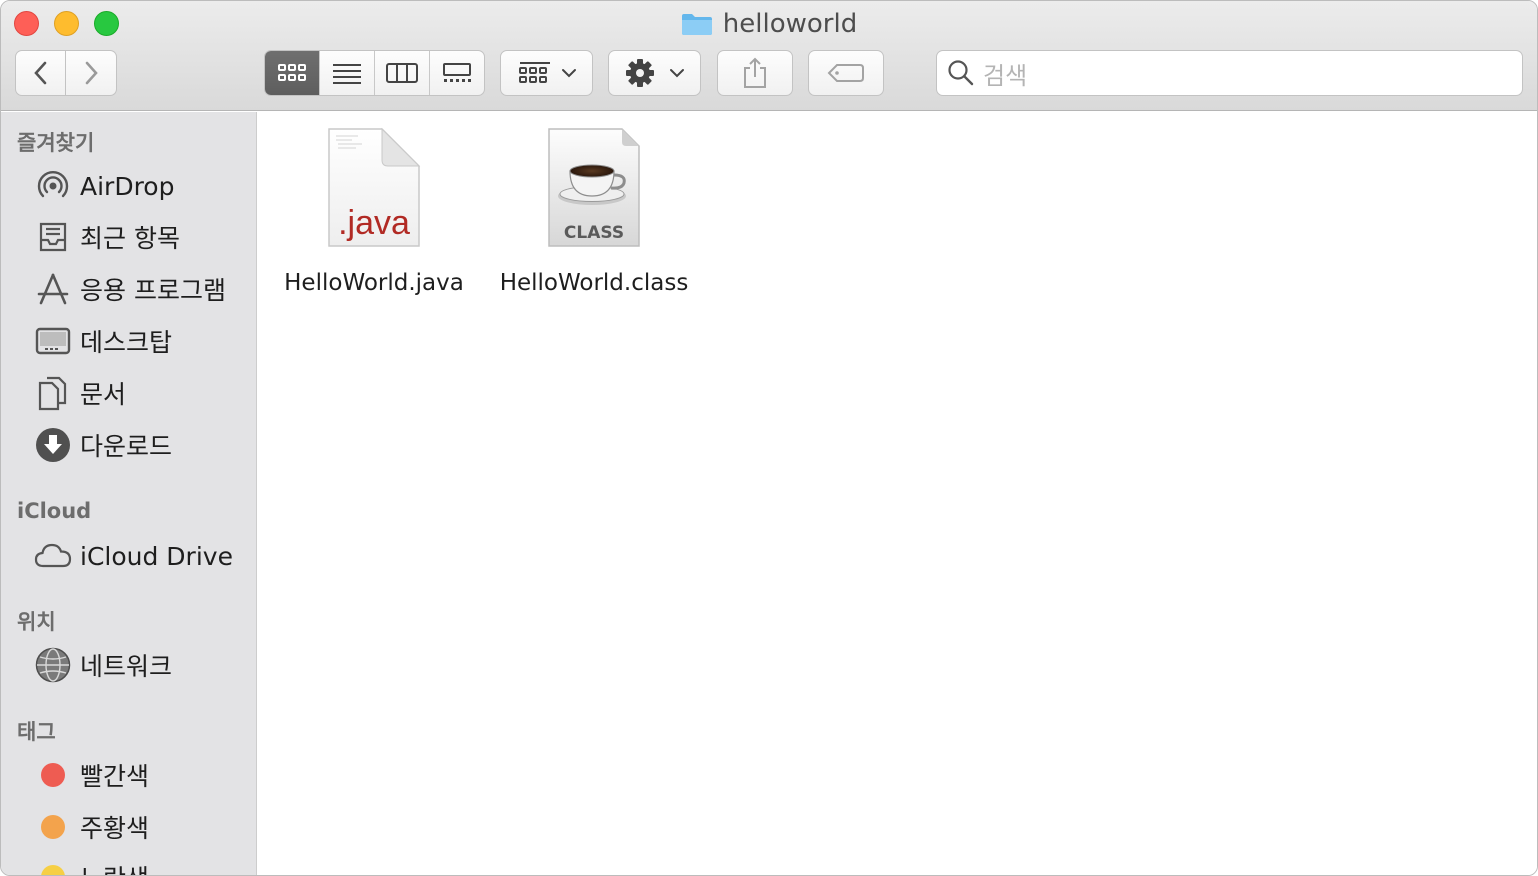  I want to click on gear-icon, so click(654, 73).